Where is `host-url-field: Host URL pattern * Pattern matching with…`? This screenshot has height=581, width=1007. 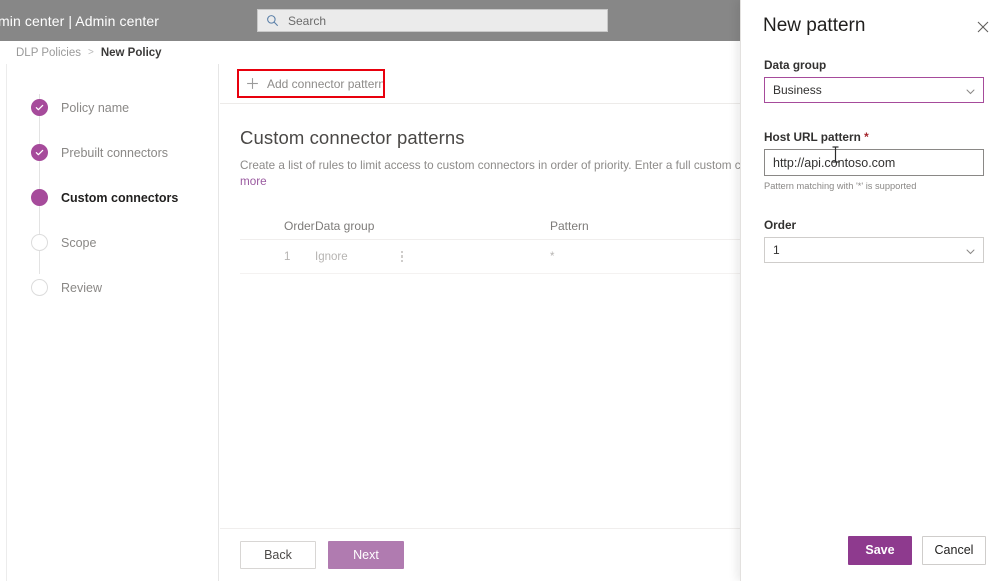
host-url-field: Host URL pattern * Pattern matching with… is located at coordinates (874, 160).